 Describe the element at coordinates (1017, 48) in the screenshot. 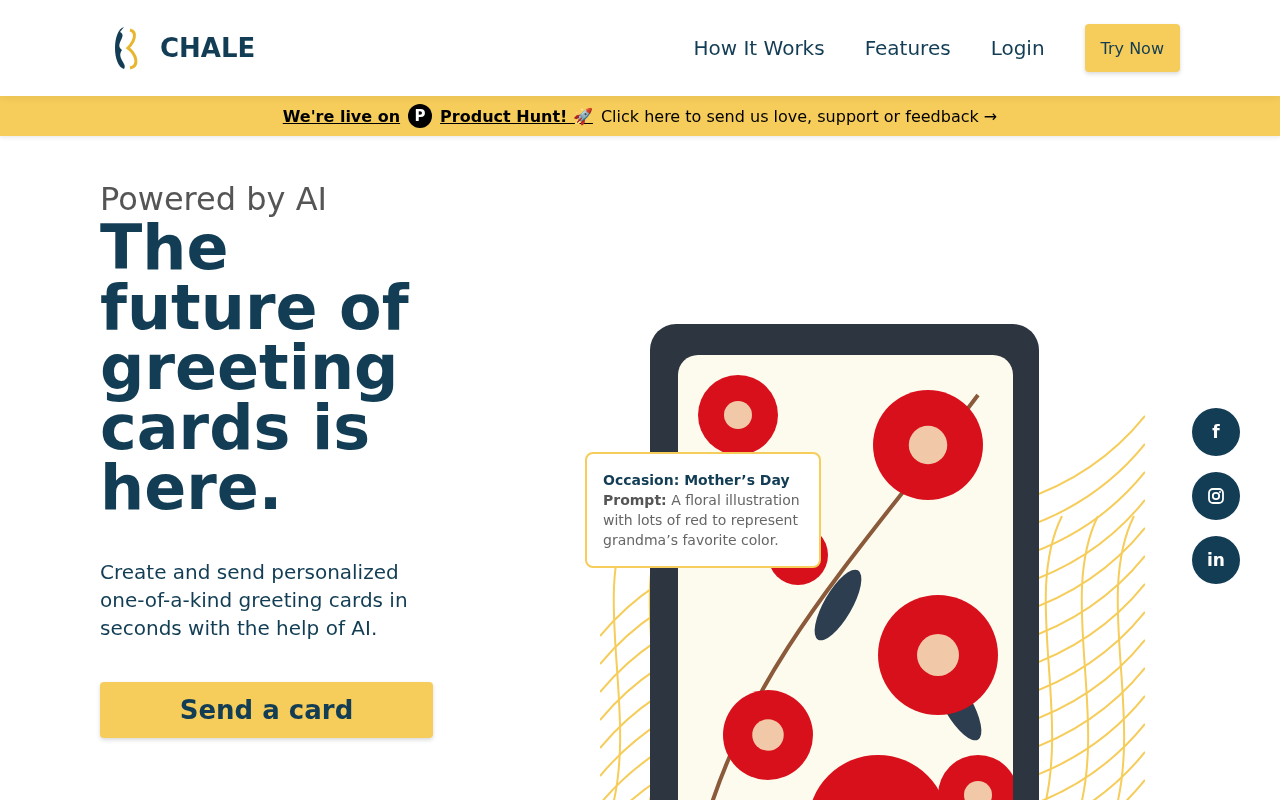

I see `nav-link: Login` at that location.